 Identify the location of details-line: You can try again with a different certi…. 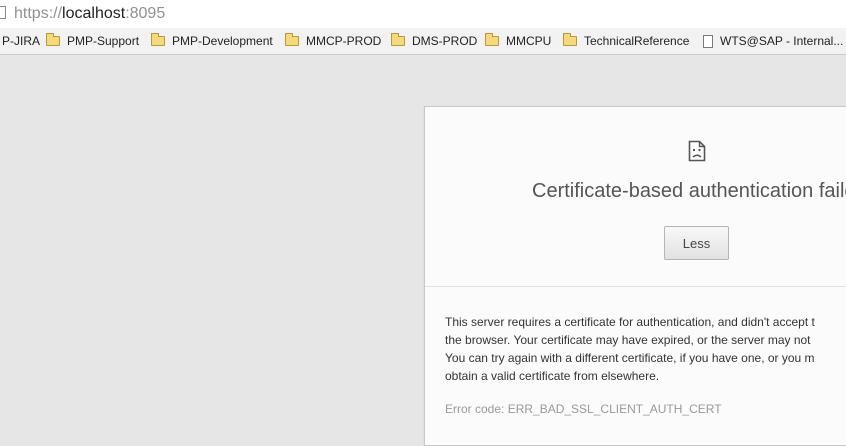
(630, 358).